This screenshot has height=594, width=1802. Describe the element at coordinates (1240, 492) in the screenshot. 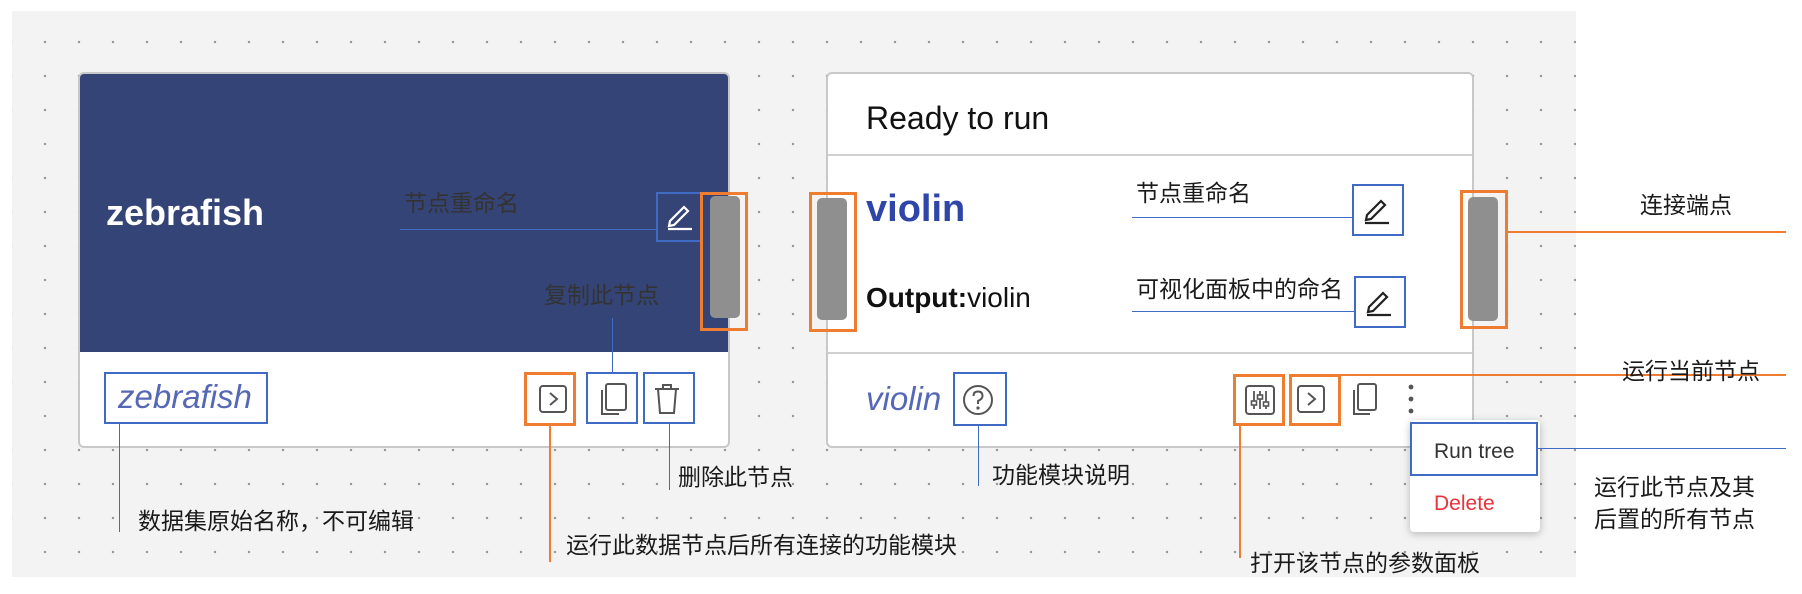

I see `leader-params` at that location.